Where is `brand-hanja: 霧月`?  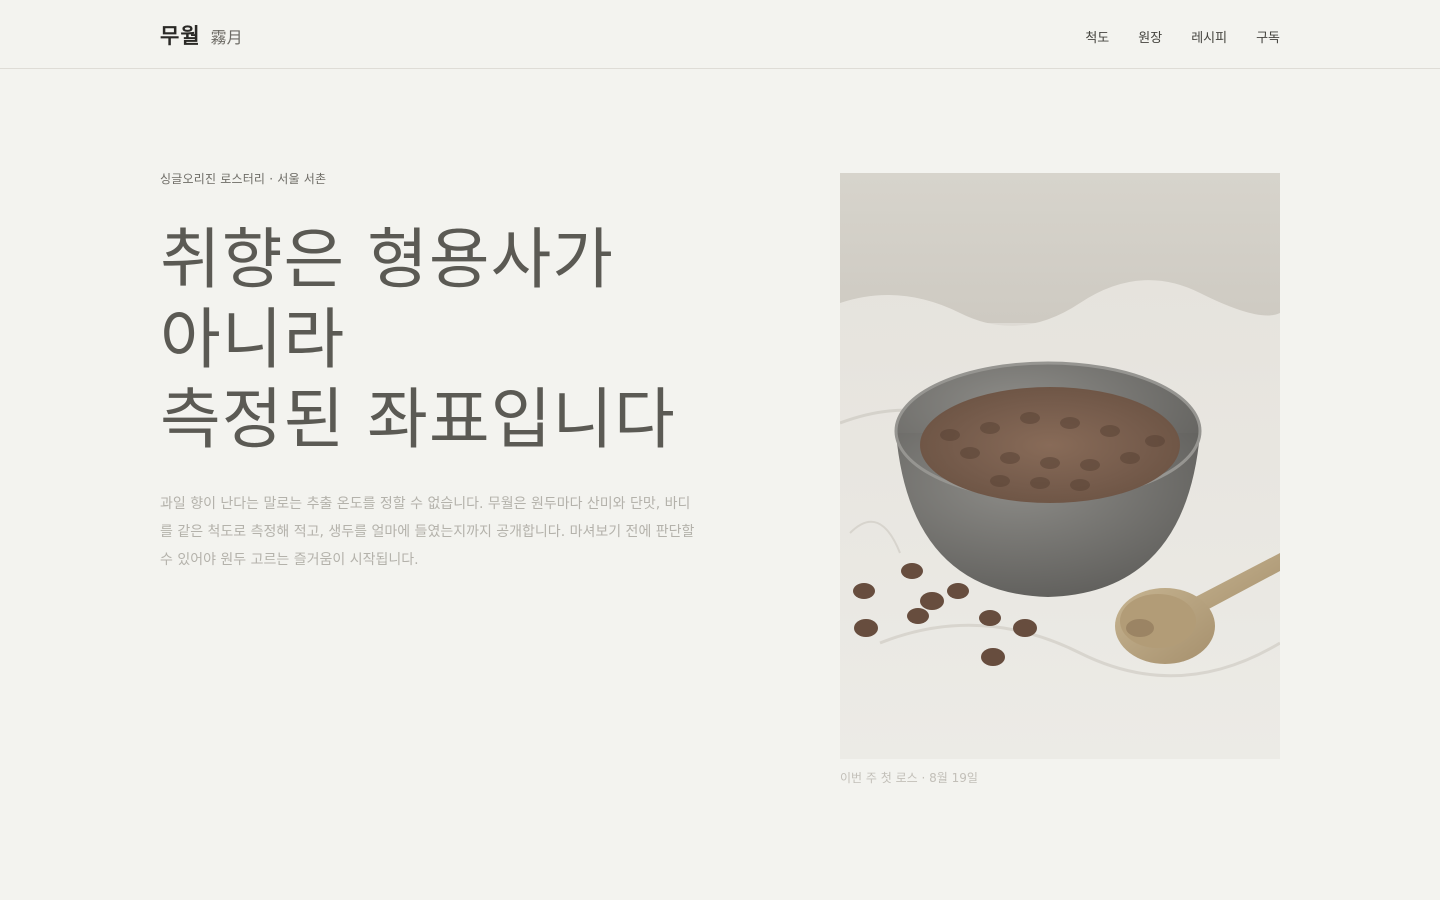
brand-hanja: 霧月 is located at coordinates (226, 37).